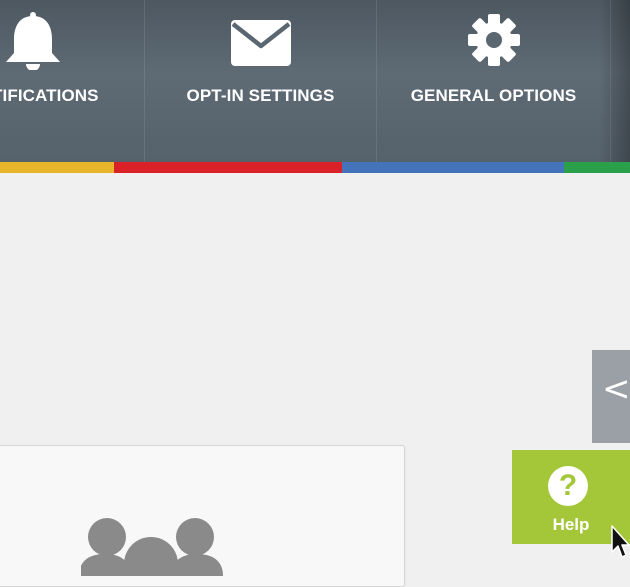 This screenshot has height=587, width=630. What do you see at coordinates (152, 547) in the screenshot?
I see `users-group-icon` at bounding box center [152, 547].